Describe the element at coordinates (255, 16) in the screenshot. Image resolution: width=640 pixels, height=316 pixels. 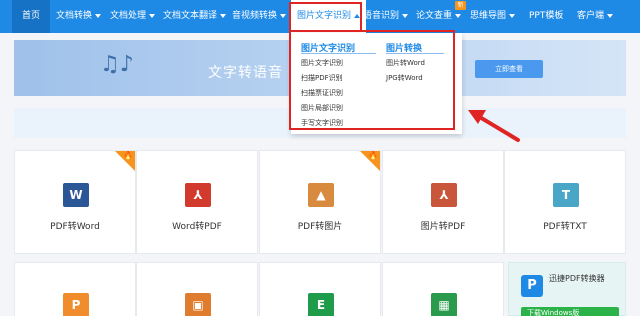
I see `nav-av-convert-label: 音视频转换` at that location.